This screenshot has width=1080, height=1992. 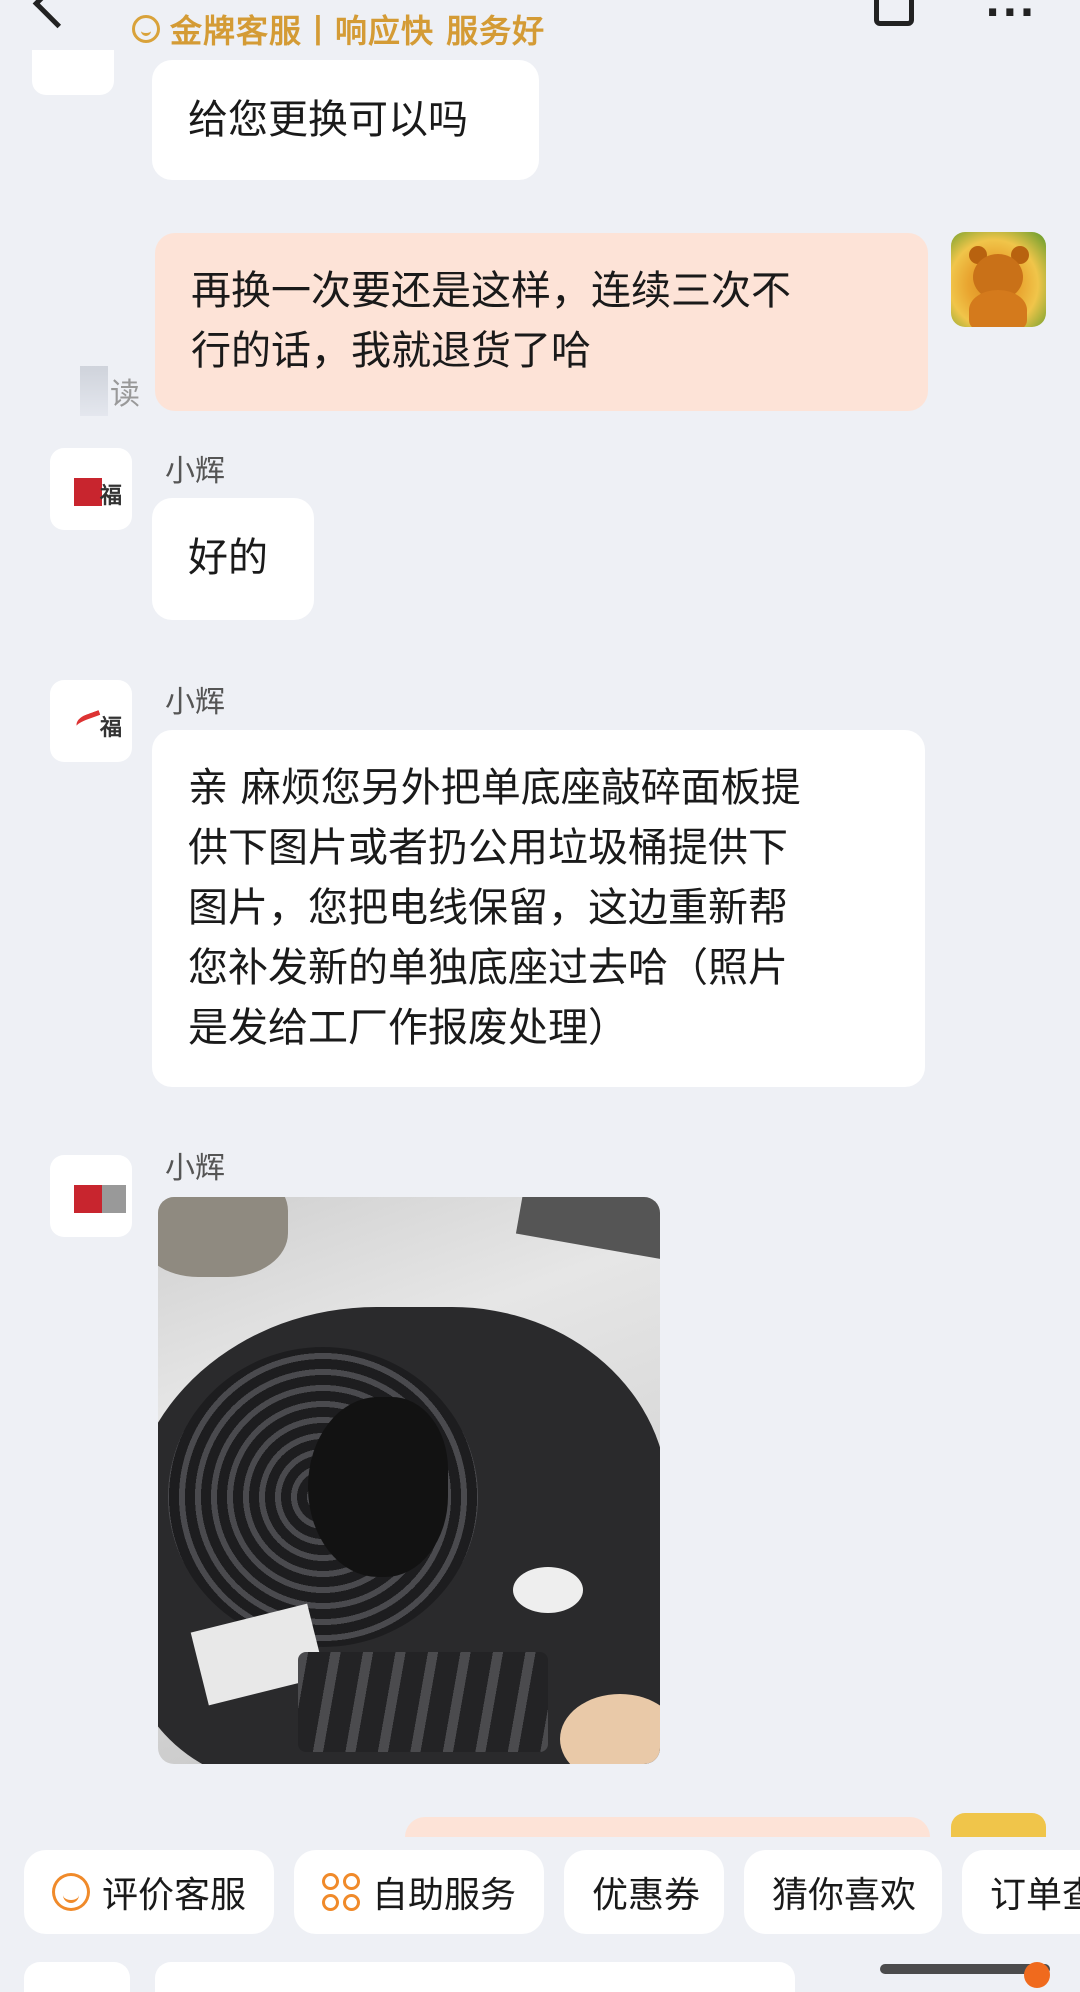 I want to click on message-input, so click(x=475, y=1977).